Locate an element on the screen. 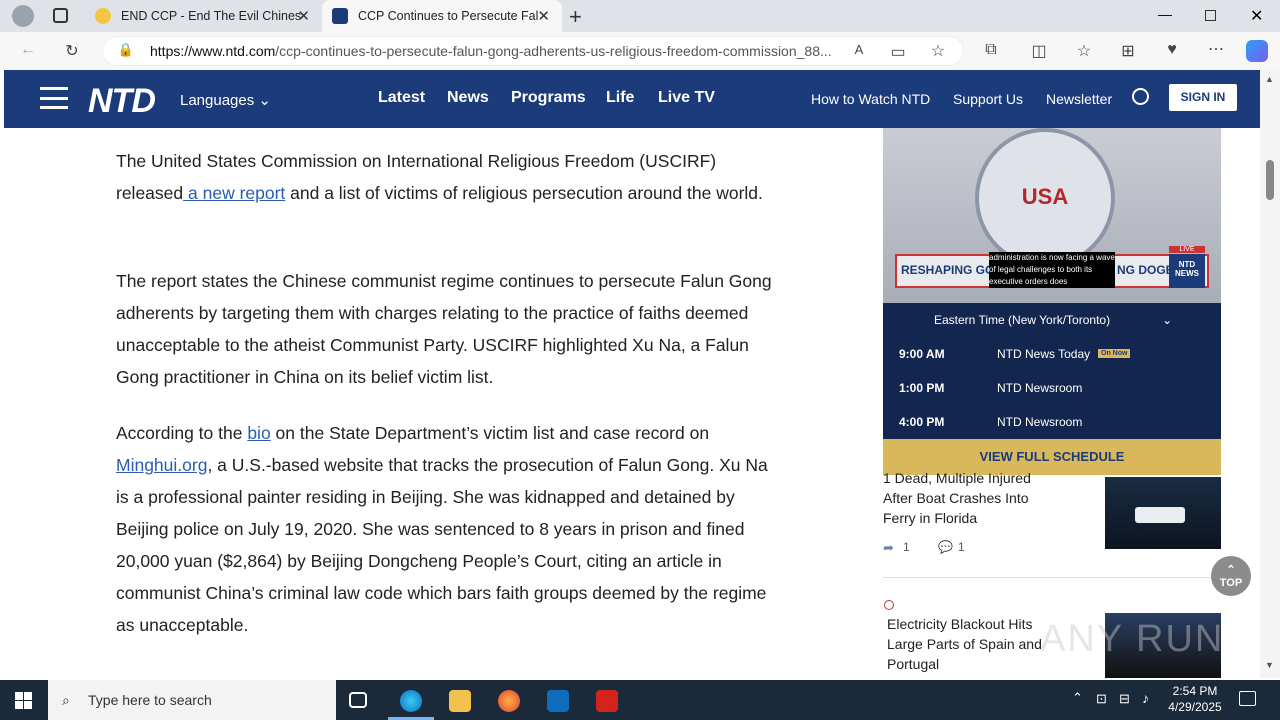 The width and height of the screenshot is (1280, 720). taskbar-search-input: ⌕ Type here to search is located at coordinates (192, 700).